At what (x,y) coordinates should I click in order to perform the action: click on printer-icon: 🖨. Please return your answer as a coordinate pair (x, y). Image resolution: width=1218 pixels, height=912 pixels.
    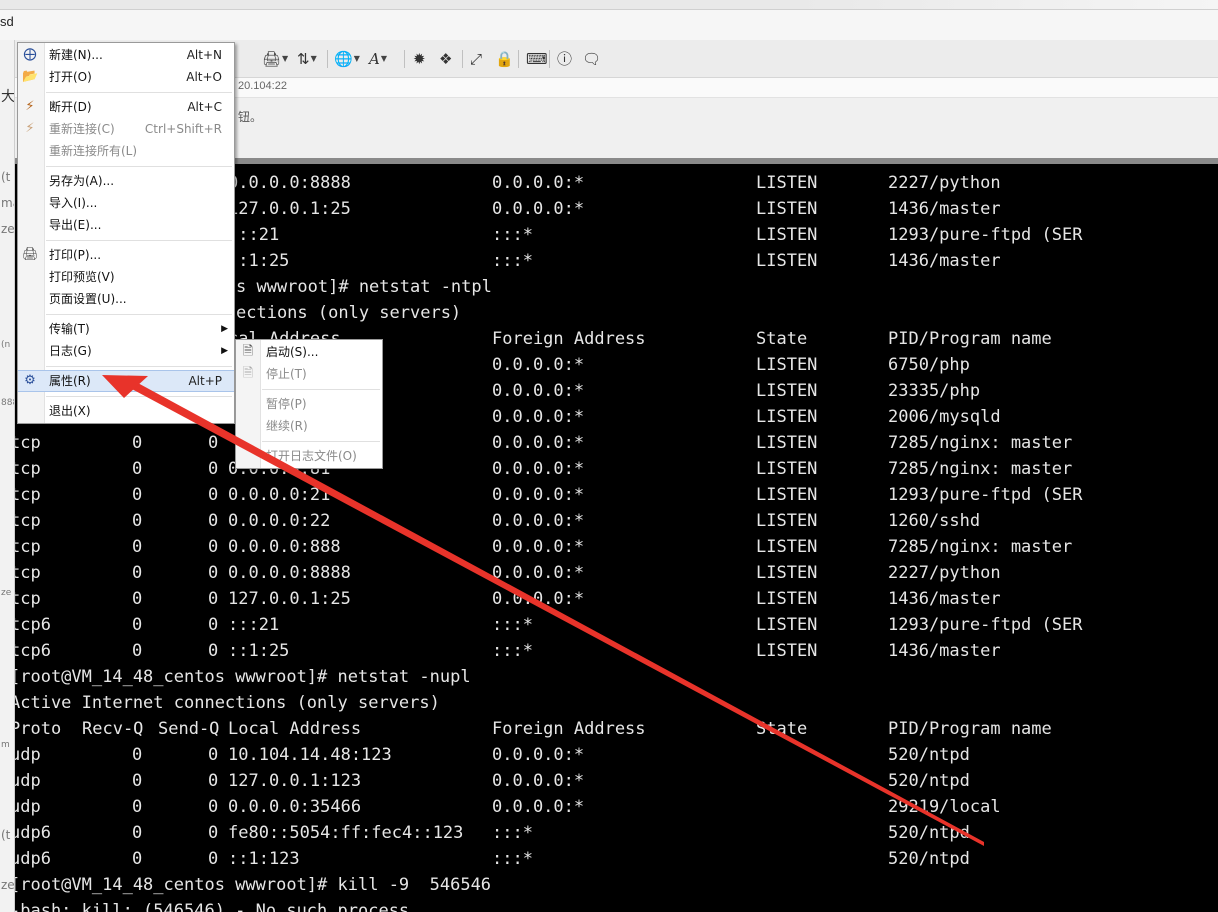
    Looking at the image, I should click on (30, 254).